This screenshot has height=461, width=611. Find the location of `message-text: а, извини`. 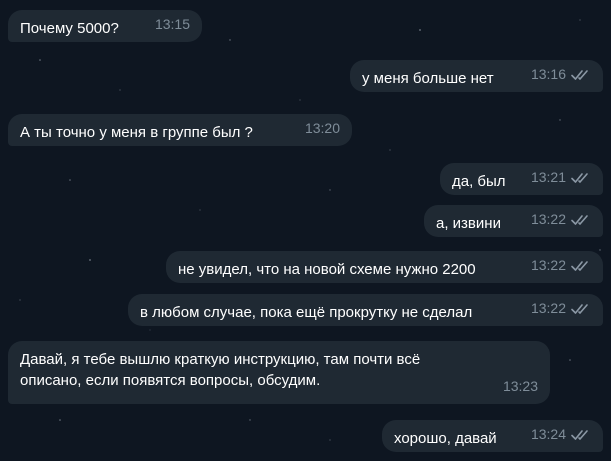

message-text: а, извини is located at coordinates (468, 223).